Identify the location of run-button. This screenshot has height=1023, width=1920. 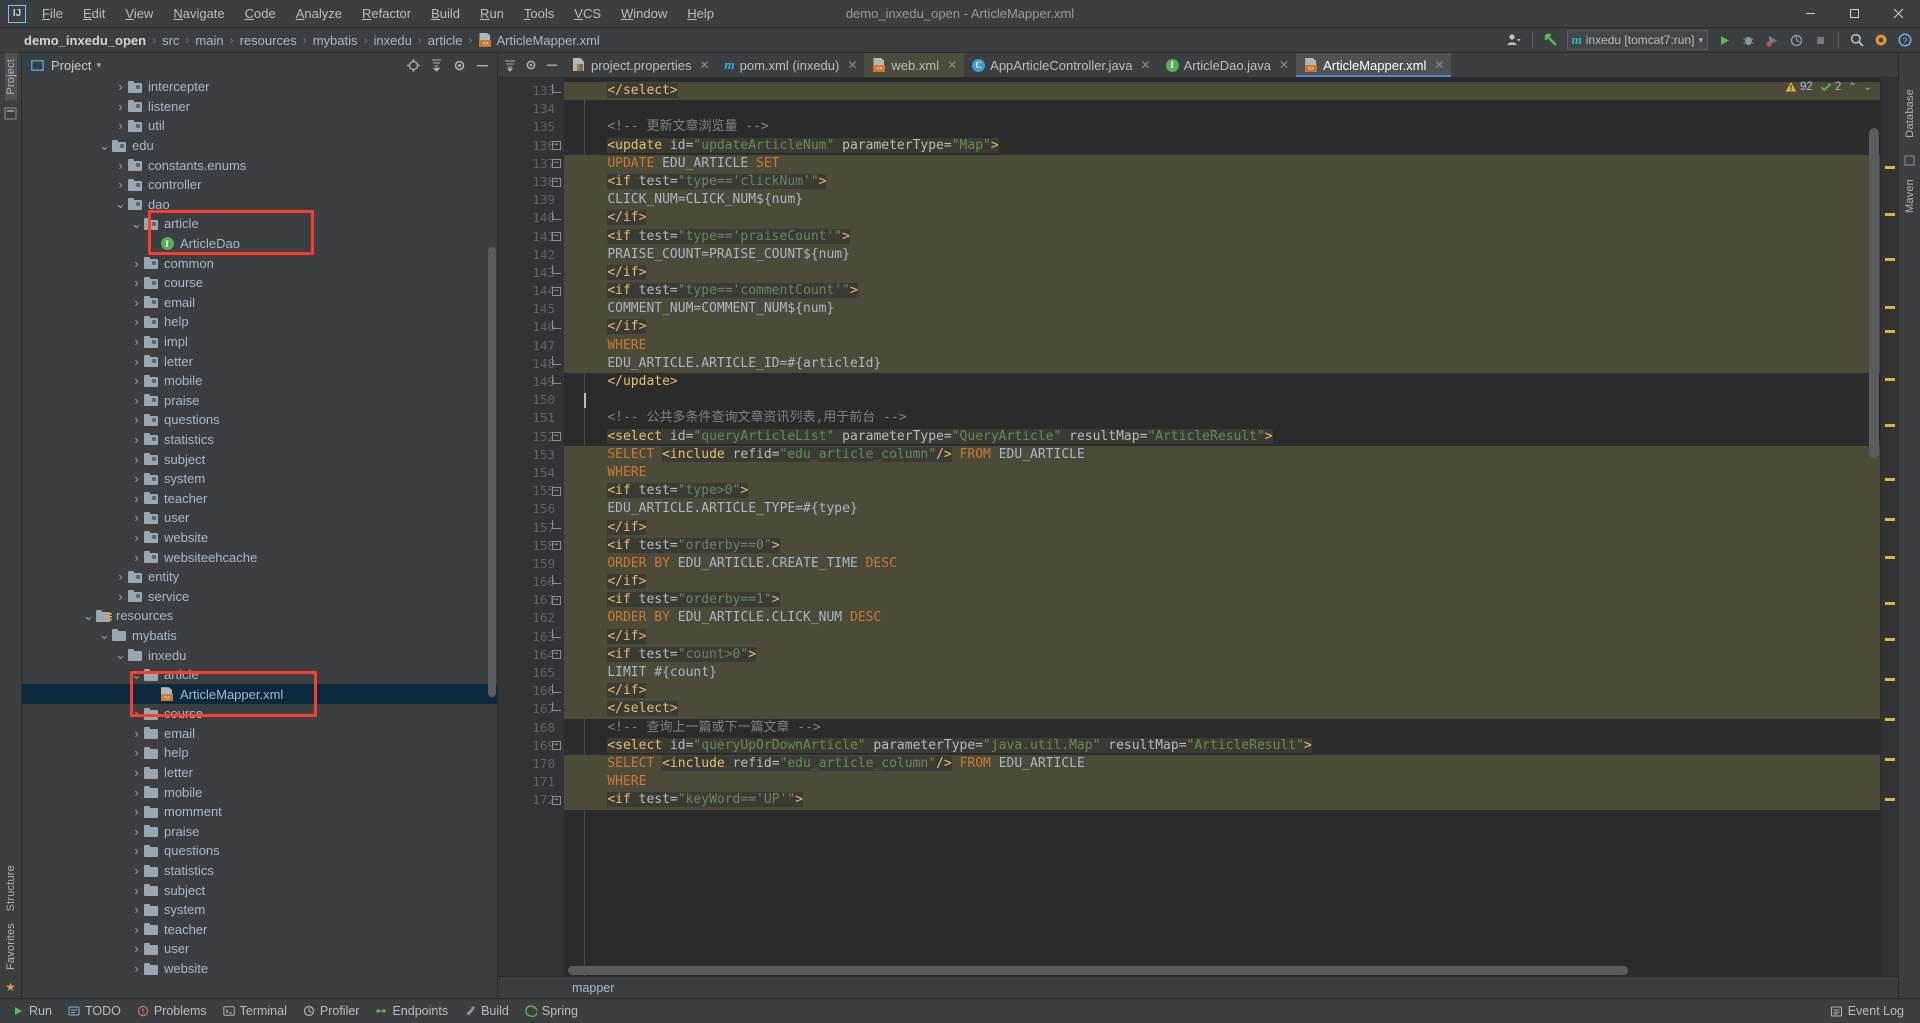
(1724, 40).